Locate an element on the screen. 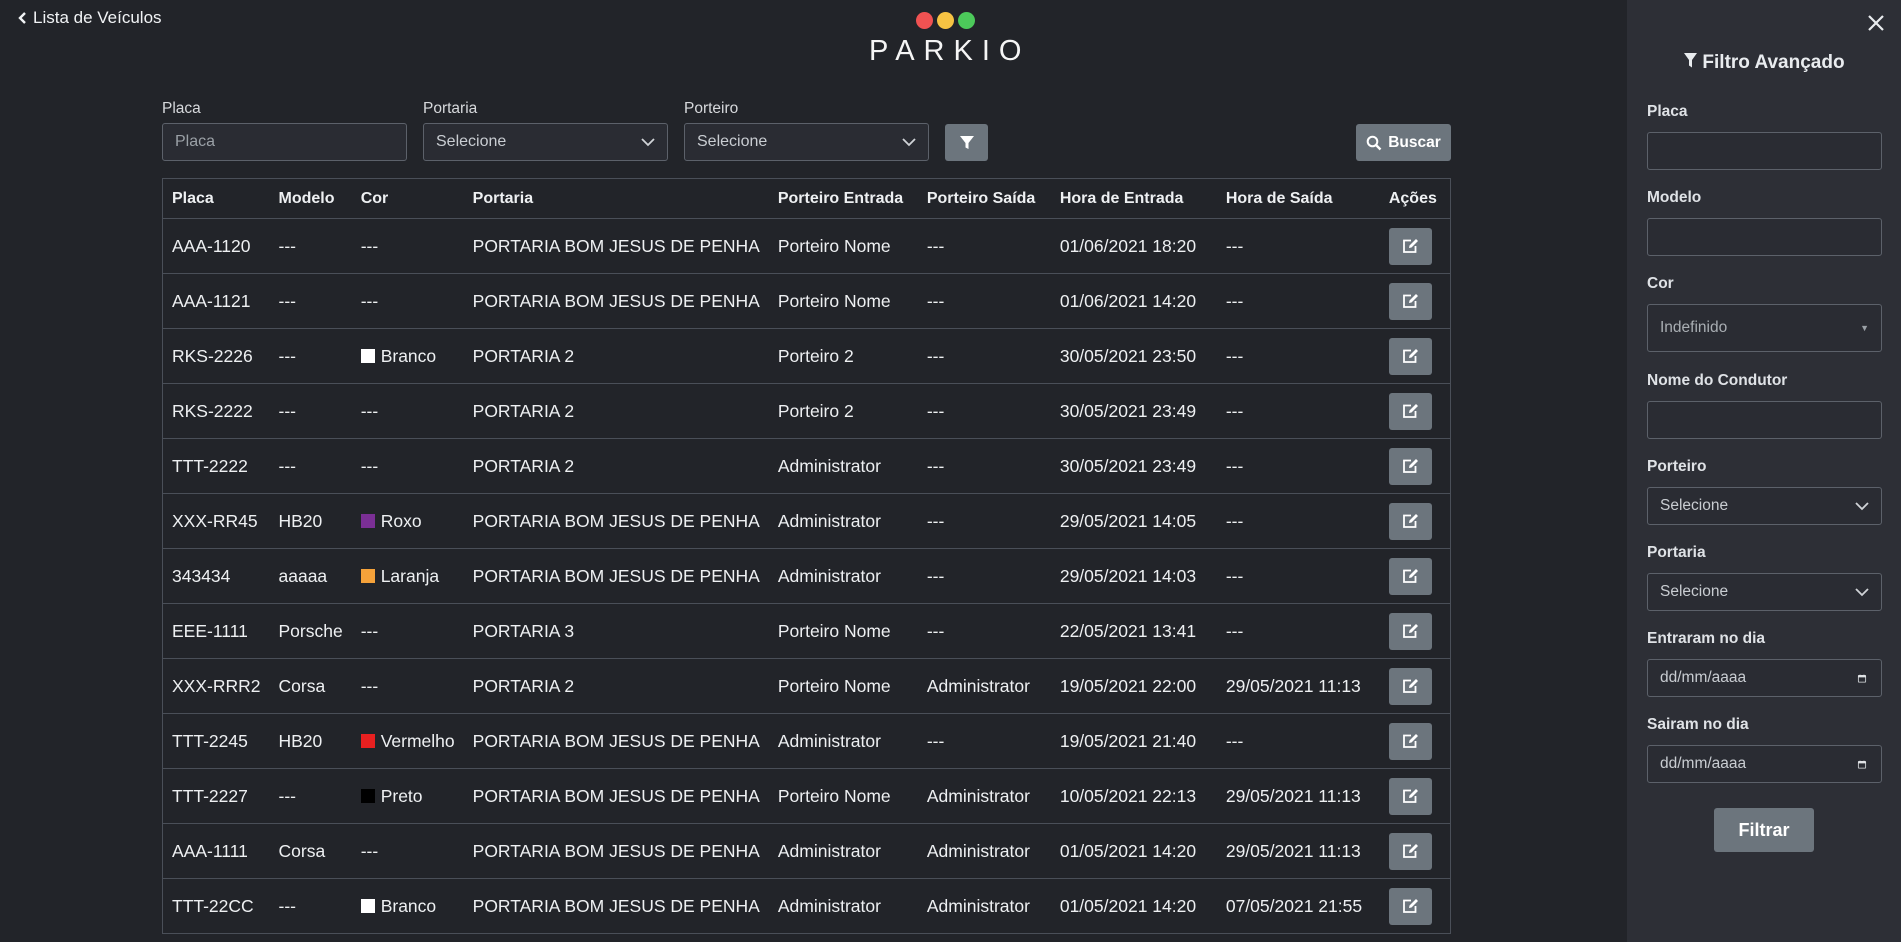 Image resolution: width=1901 pixels, height=942 pixels. filtrar-button-label: Filtrar is located at coordinates (1764, 829).